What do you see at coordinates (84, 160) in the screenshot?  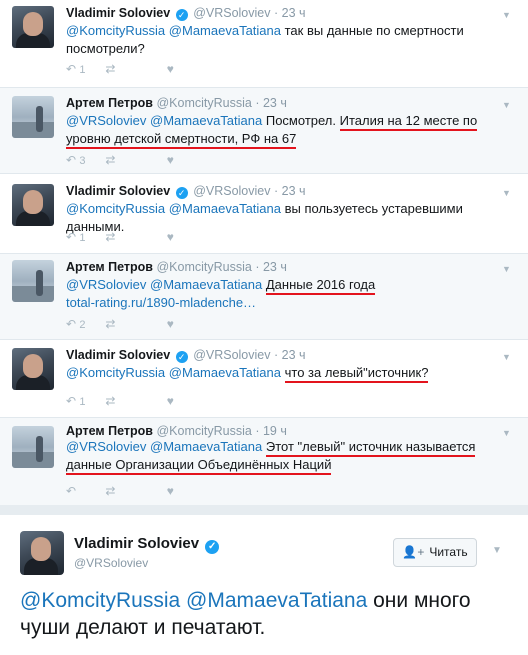 I see `reply-button: ↶ 3` at bounding box center [84, 160].